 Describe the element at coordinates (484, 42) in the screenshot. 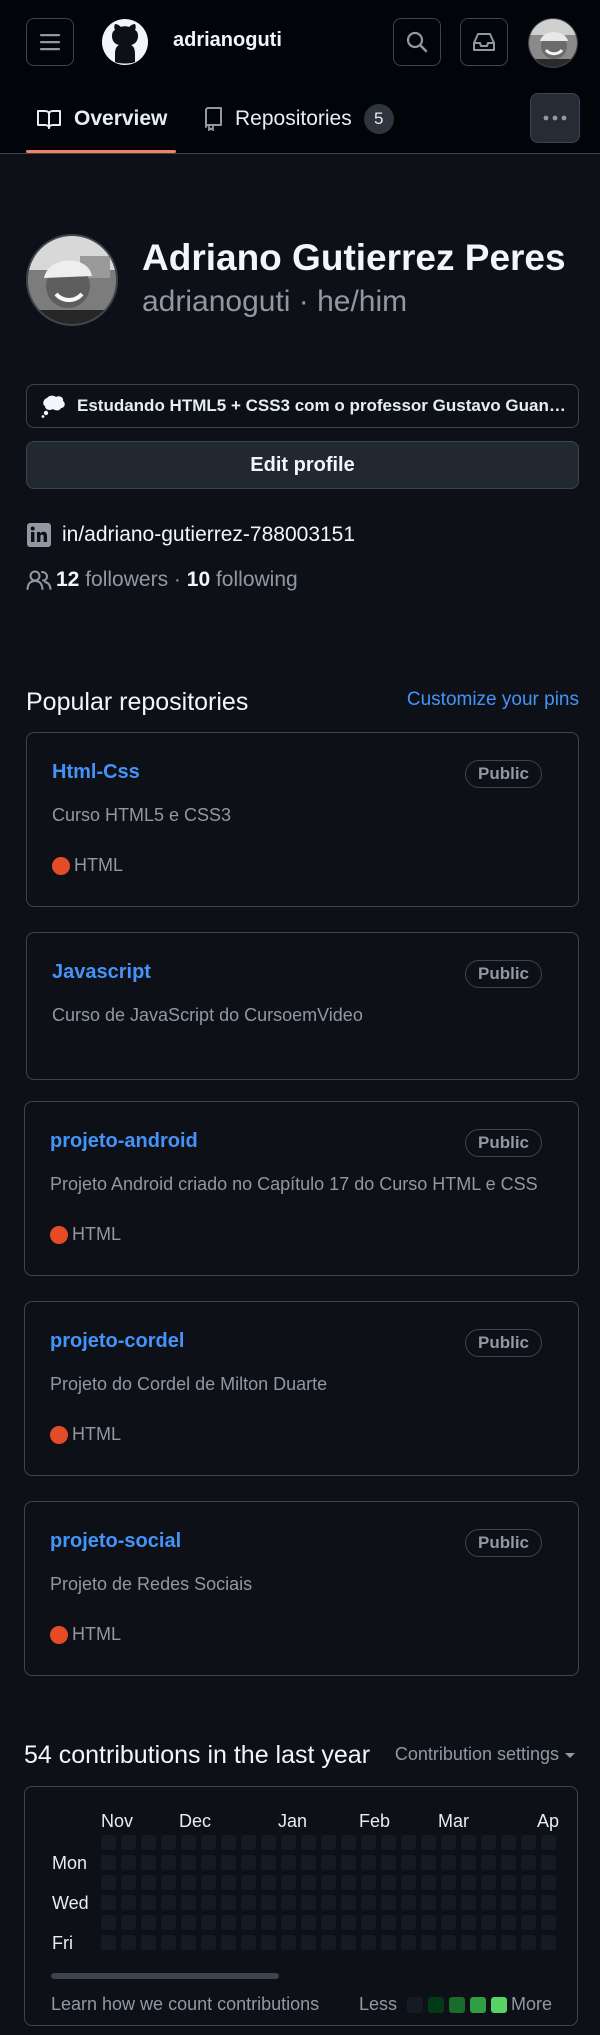

I see `inbox-button` at that location.